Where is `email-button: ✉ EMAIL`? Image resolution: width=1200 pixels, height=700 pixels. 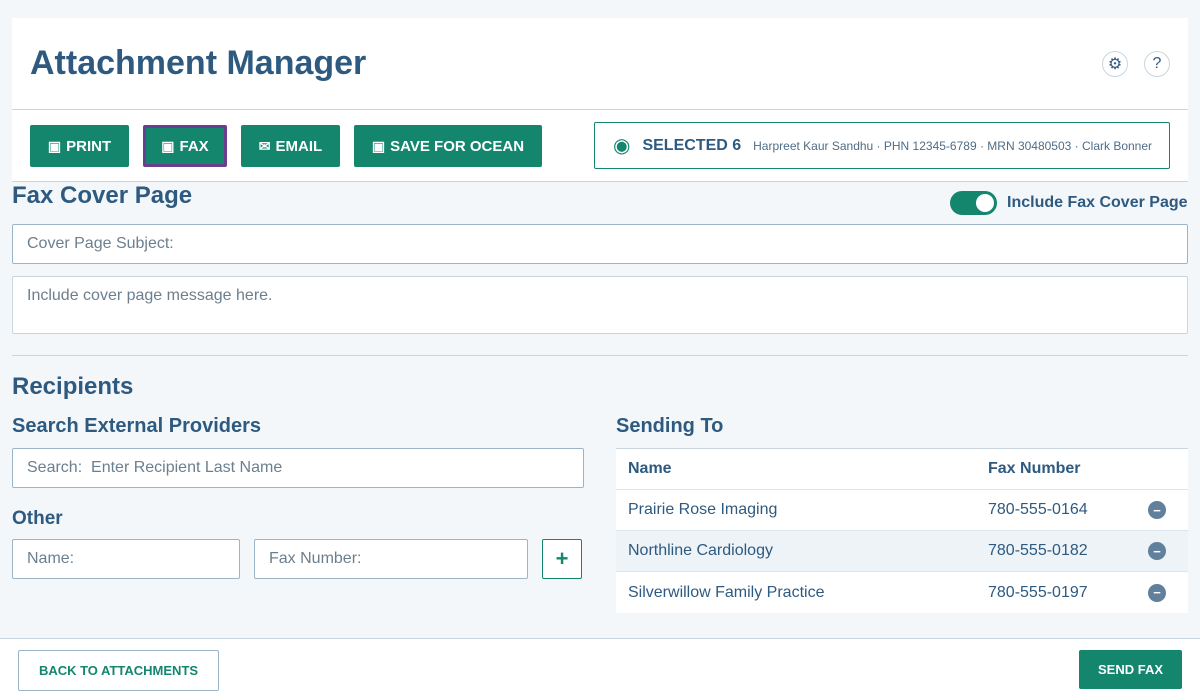 email-button: ✉ EMAIL is located at coordinates (290, 146).